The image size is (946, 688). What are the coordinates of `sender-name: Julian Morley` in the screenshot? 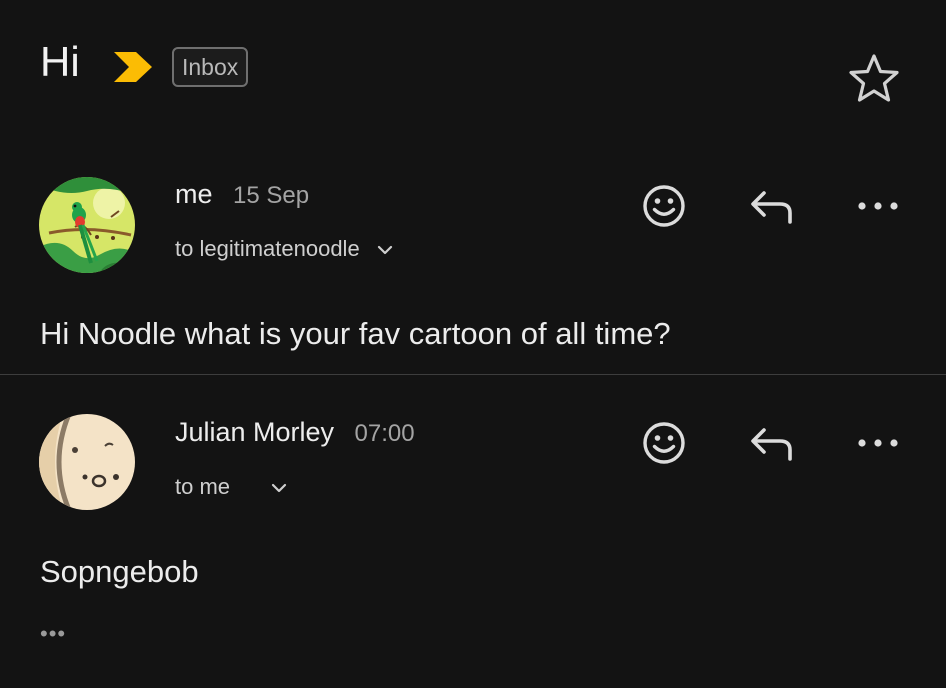 It's located at (254, 432).